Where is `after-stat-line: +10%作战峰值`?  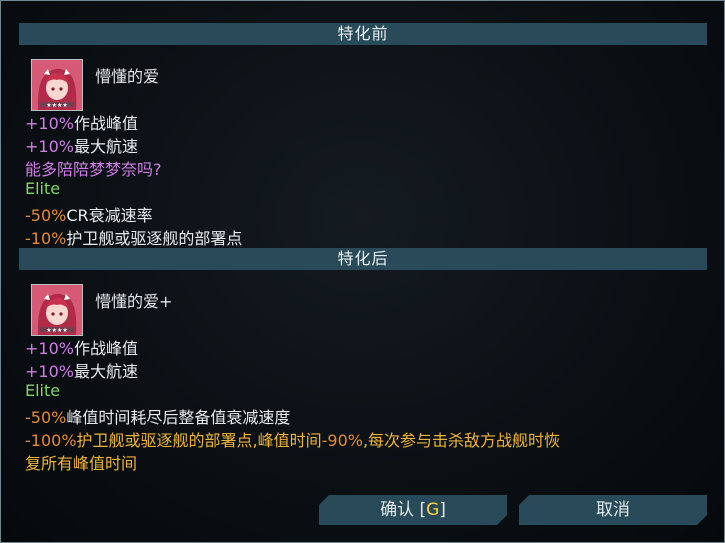
after-stat-line: +10%作战峰值 is located at coordinates (81, 347).